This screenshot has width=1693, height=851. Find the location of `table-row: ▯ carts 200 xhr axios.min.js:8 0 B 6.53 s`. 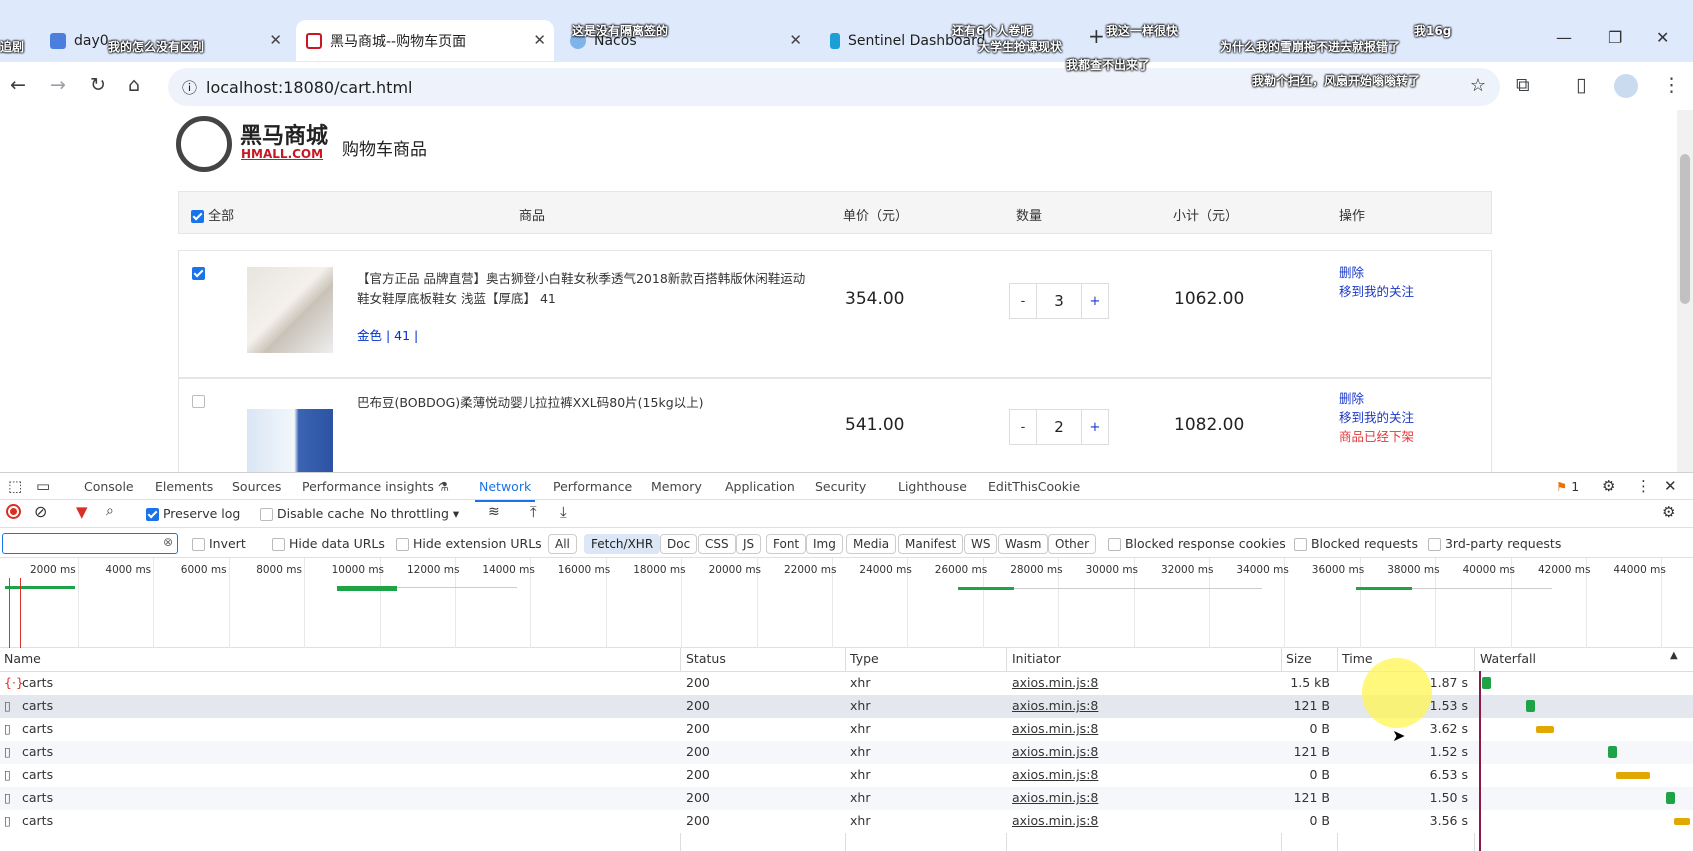

table-row: ▯ carts 200 xhr axios.min.js:8 0 B 6.53 s is located at coordinates (846, 775).